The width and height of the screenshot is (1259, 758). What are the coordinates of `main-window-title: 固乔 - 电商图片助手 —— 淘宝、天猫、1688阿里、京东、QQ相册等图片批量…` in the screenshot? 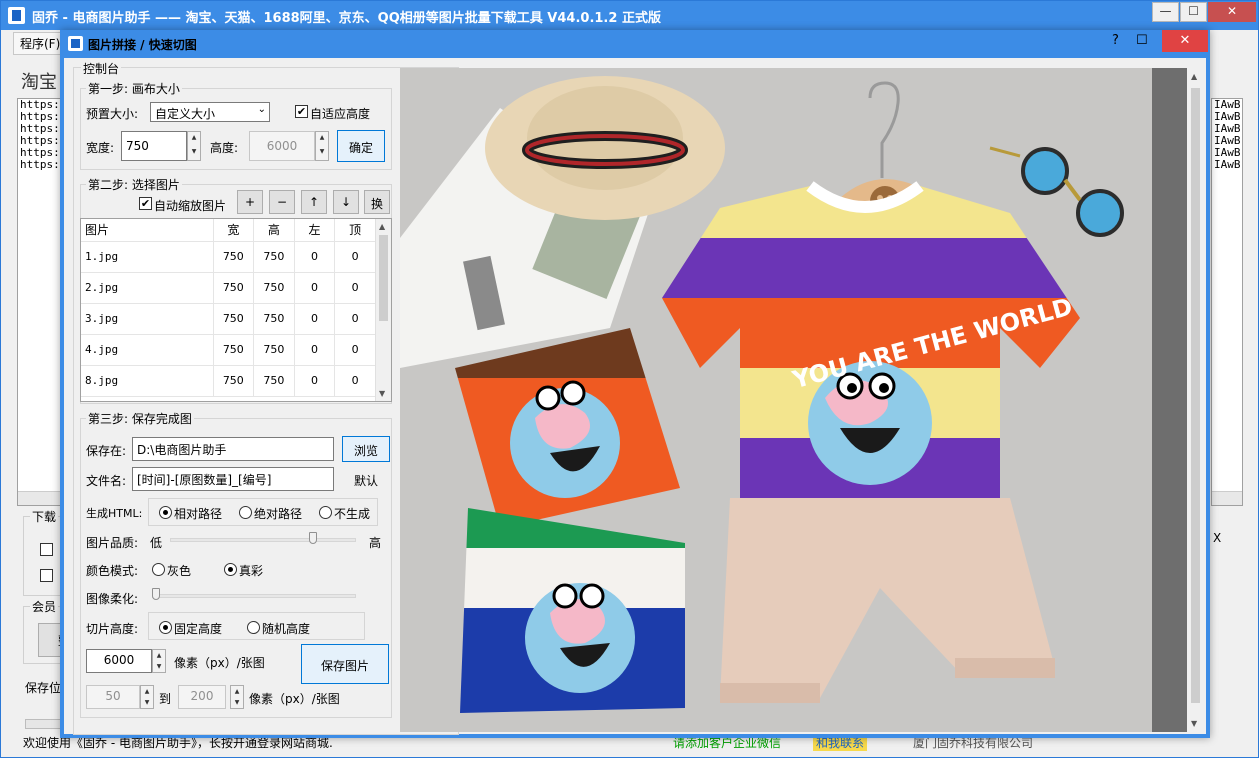 It's located at (346, 18).